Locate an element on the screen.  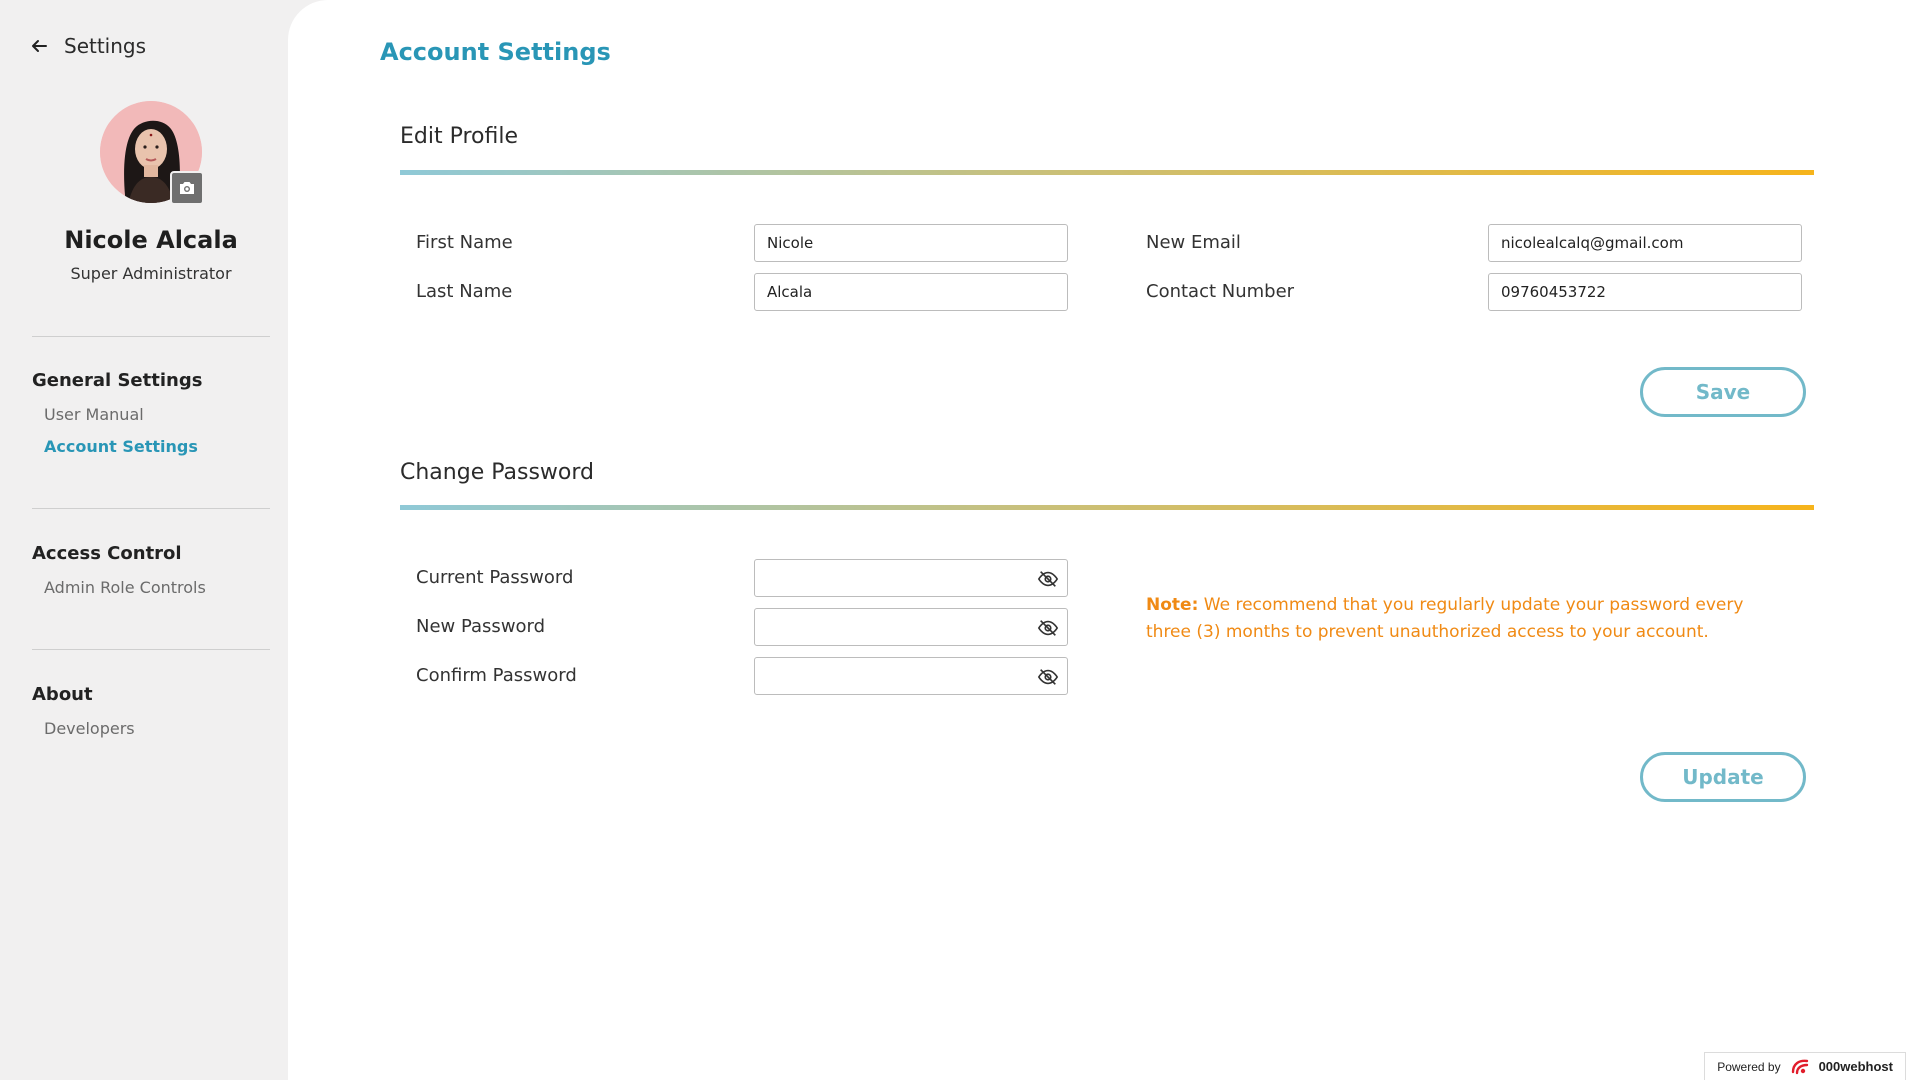
avatar-container is located at coordinates (152, 153).